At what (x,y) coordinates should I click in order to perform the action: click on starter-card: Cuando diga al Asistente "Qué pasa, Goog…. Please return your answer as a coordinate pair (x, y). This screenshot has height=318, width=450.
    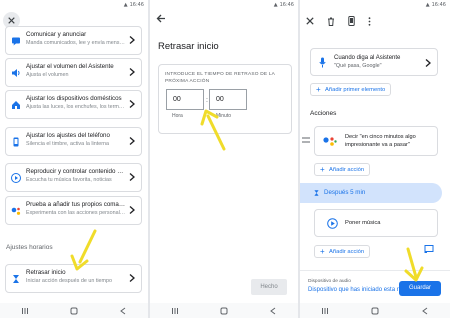
    Looking at the image, I should click on (374, 62).